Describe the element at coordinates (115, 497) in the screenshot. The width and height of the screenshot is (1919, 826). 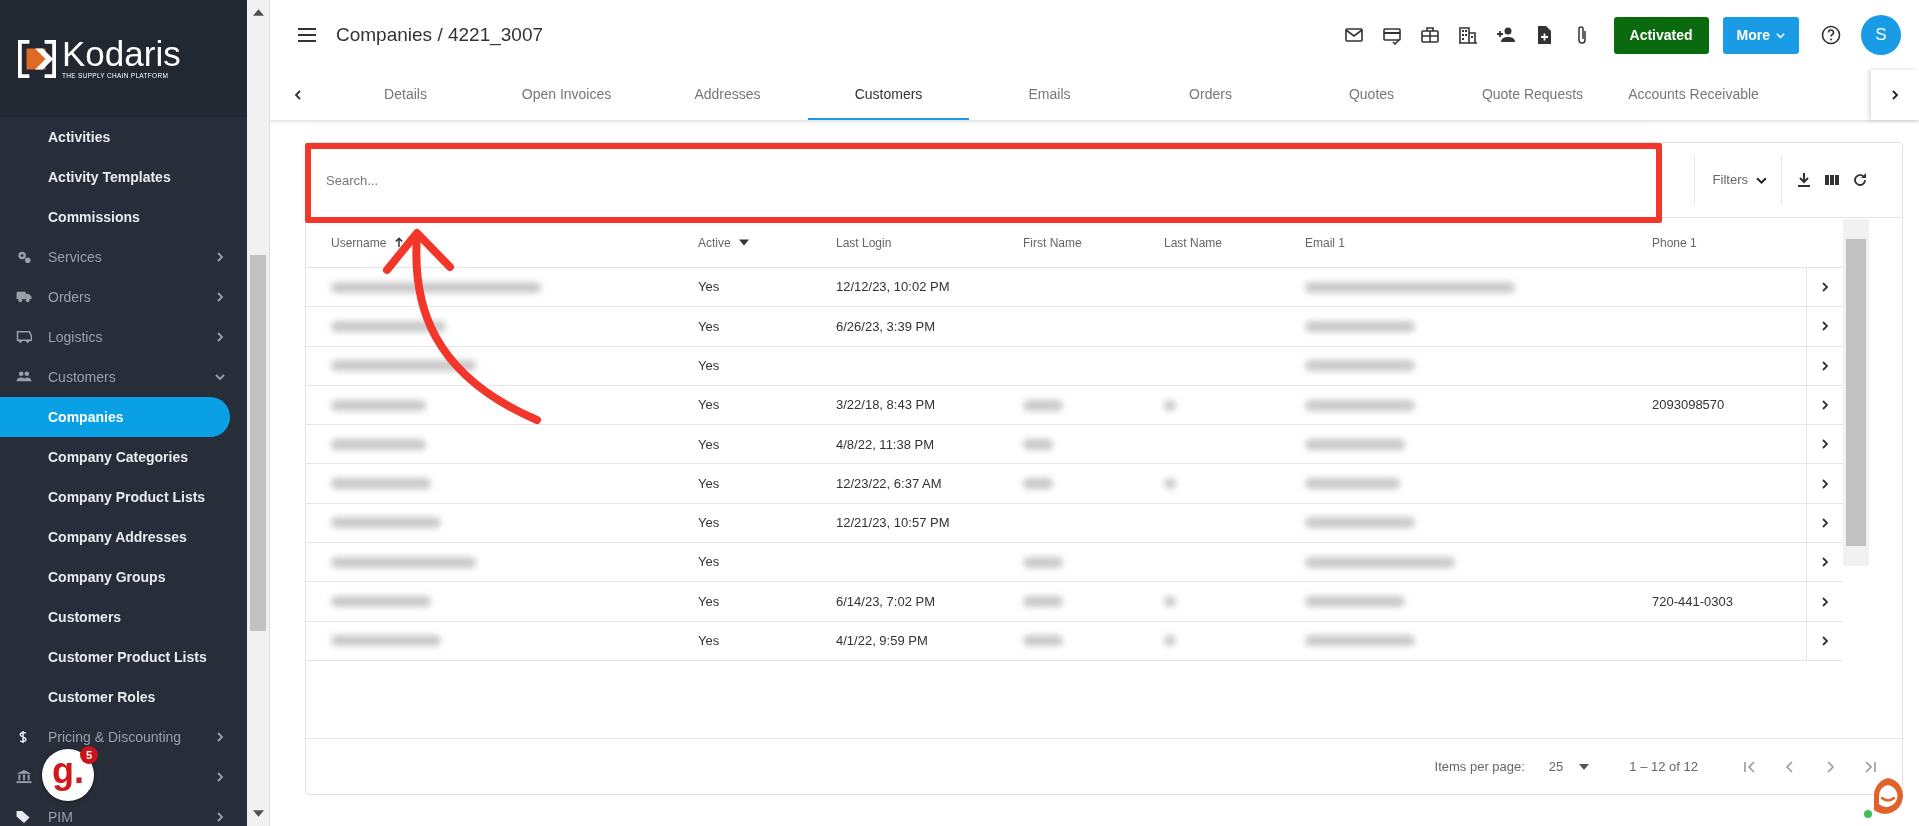
I see `sidebar-item: Company Product Lists` at that location.